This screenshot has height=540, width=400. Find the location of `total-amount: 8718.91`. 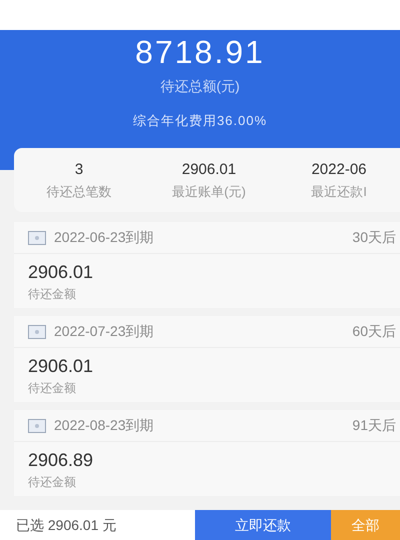

total-amount: 8718.91 is located at coordinates (200, 52).